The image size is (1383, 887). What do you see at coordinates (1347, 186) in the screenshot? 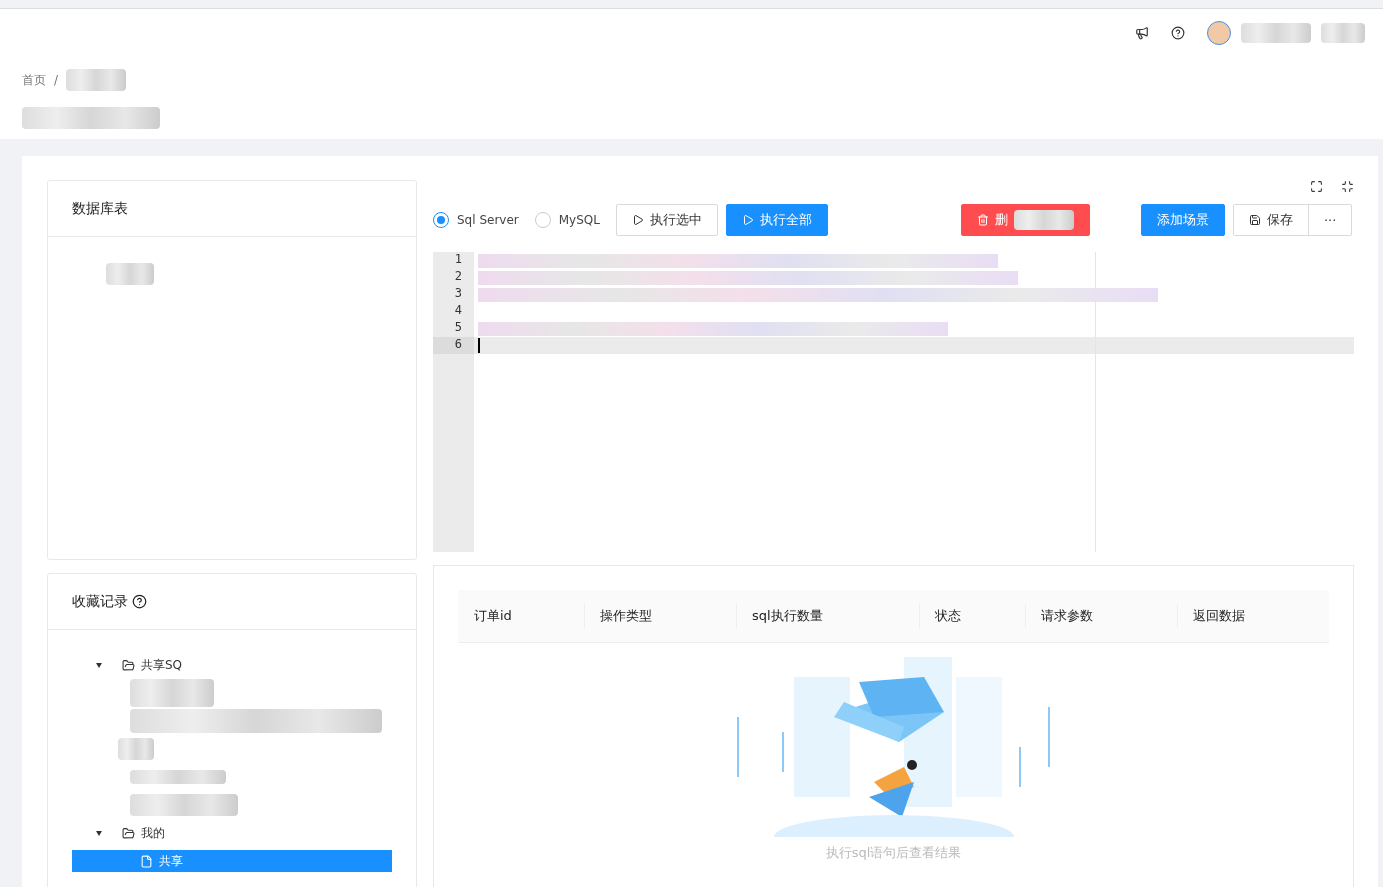
I see `collapse-icon` at bounding box center [1347, 186].